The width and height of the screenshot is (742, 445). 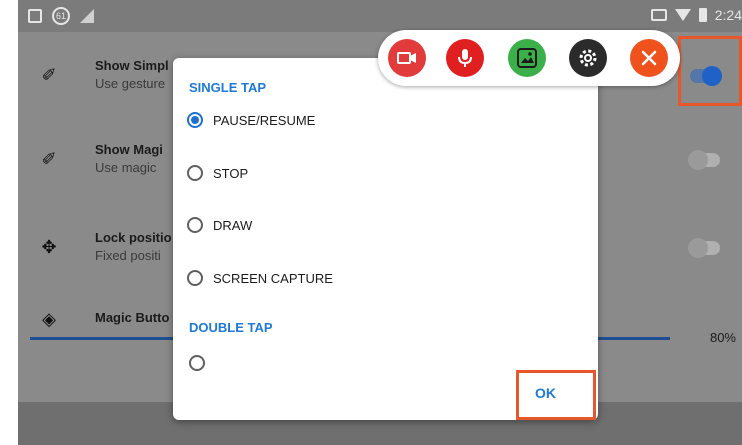 I want to click on option-pause-resume: PAUSE/RESUME, so click(x=251, y=120).